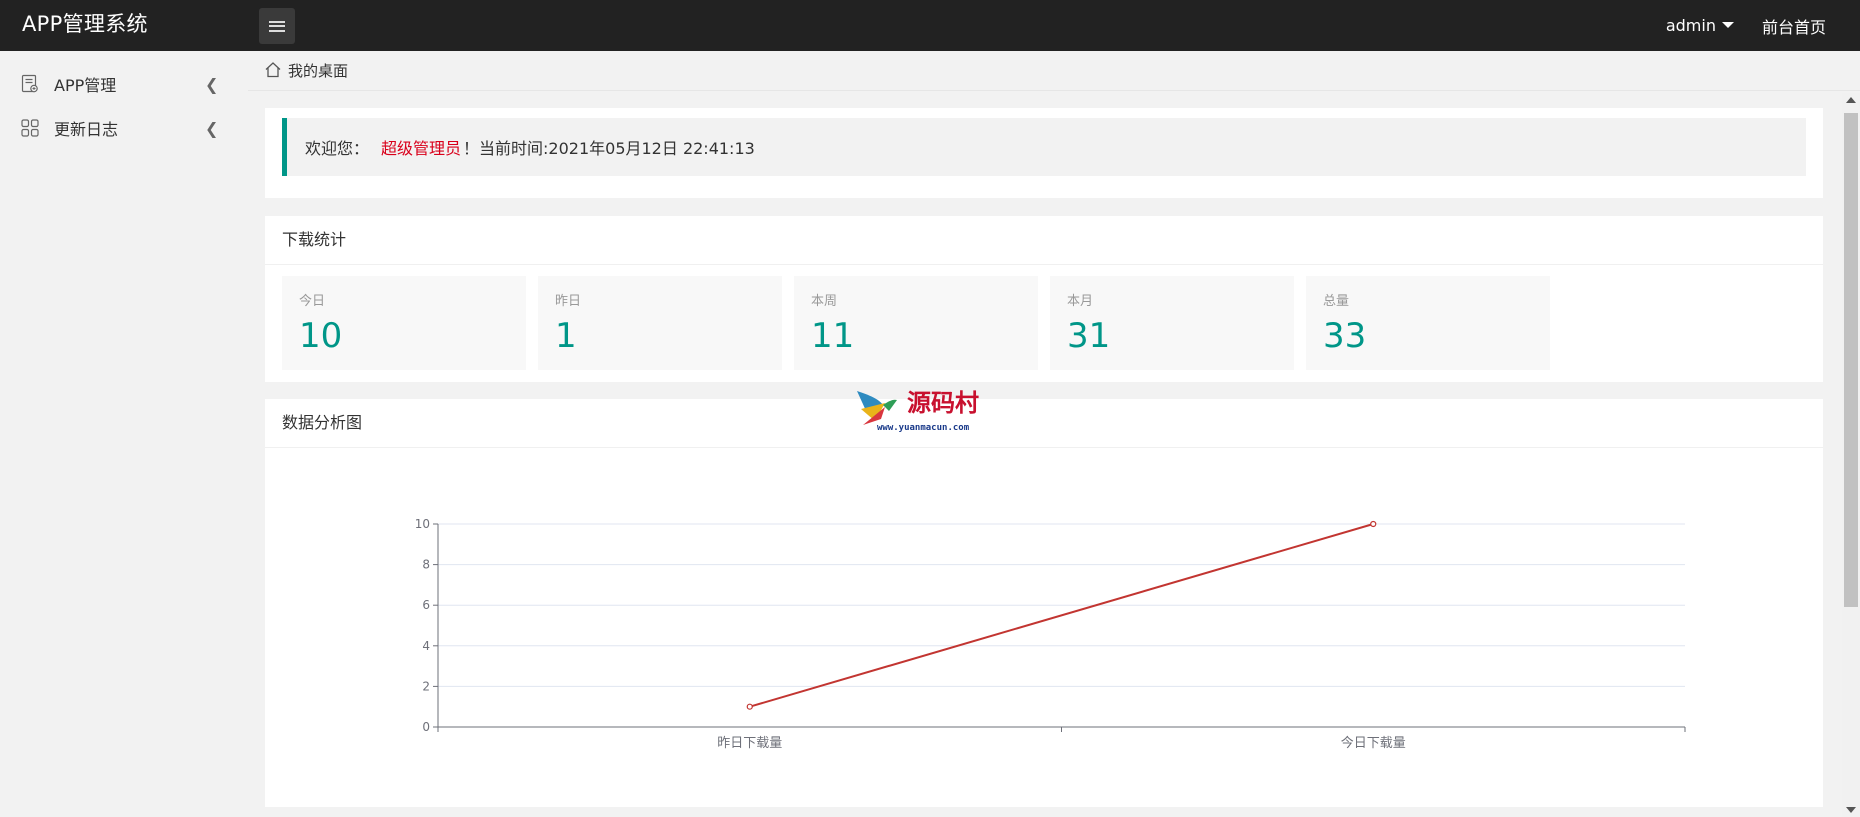  What do you see at coordinates (1794, 26) in the screenshot?
I see `frontend-home-link: 前台首页` at bounding box center [1794, 26].